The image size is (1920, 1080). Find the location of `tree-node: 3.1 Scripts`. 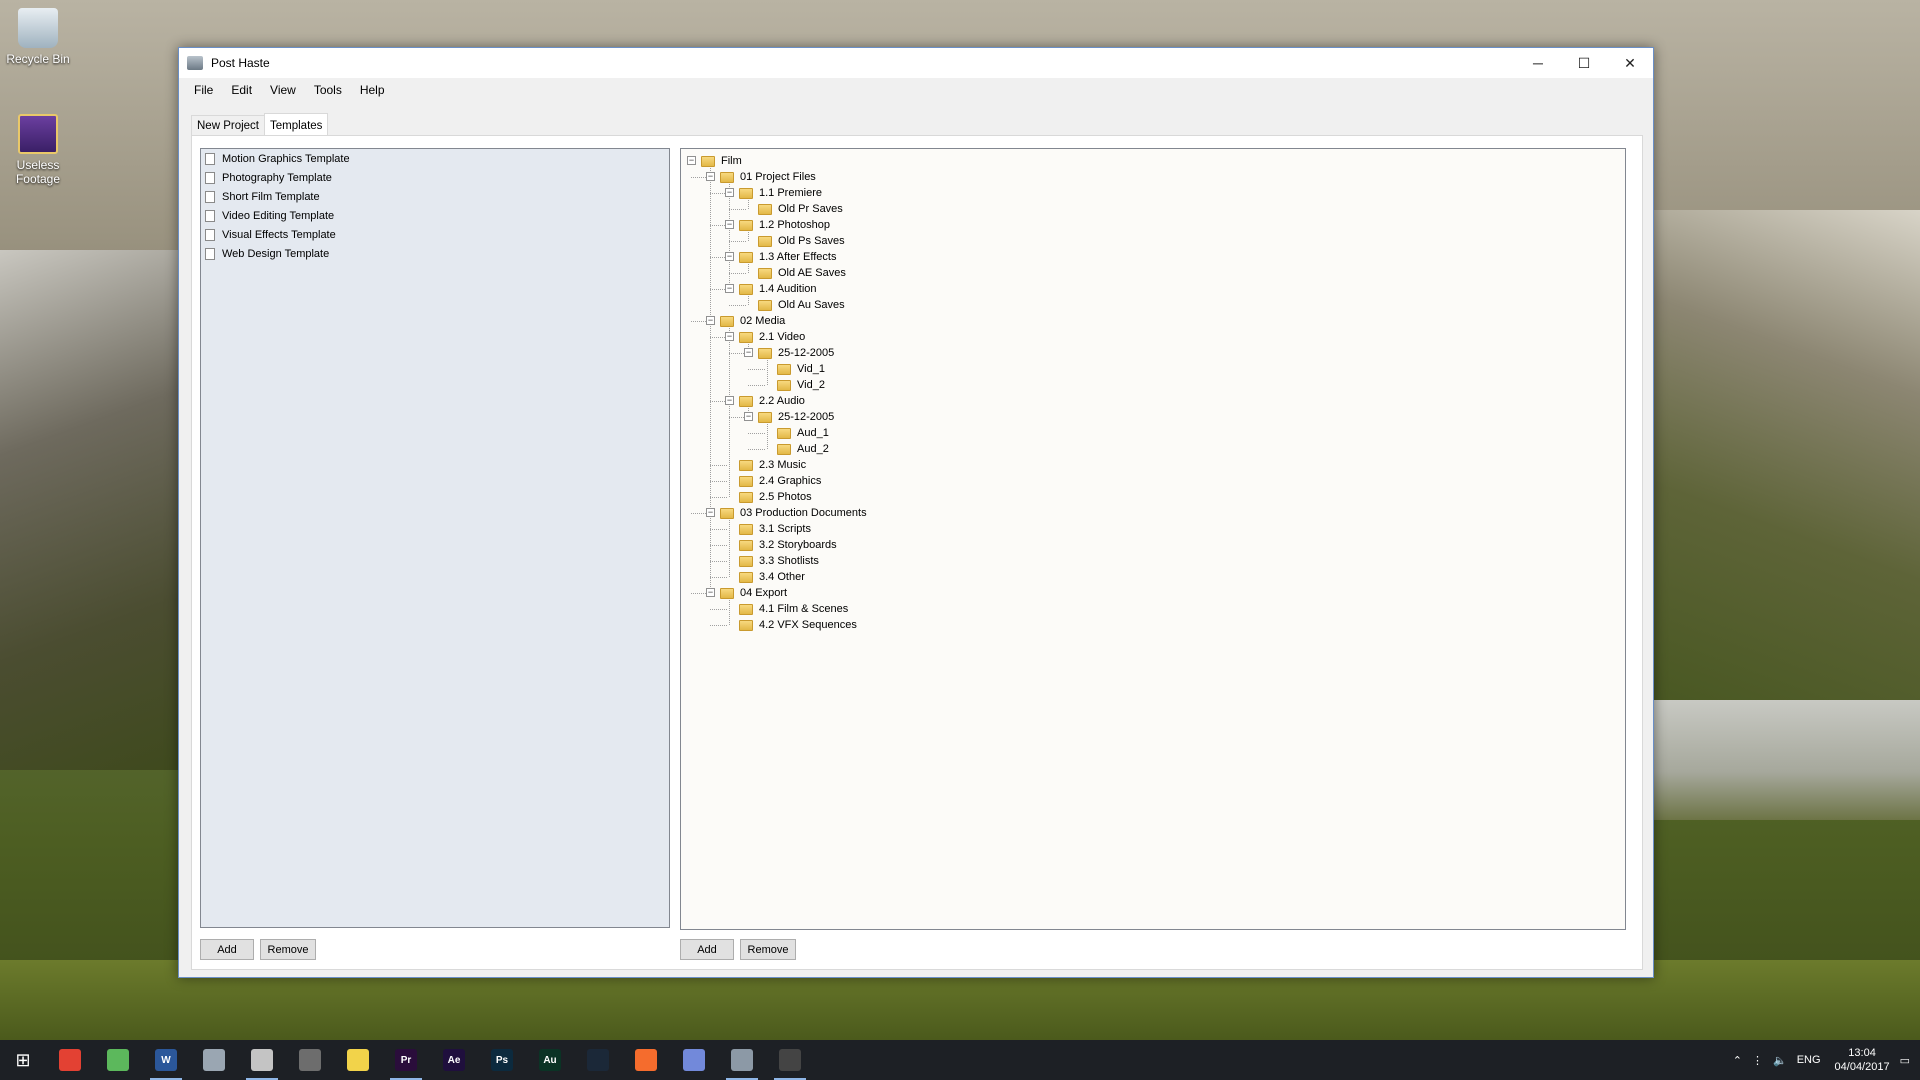

tree-node: 3.1 Scripts is located at coordinates (775, 529).